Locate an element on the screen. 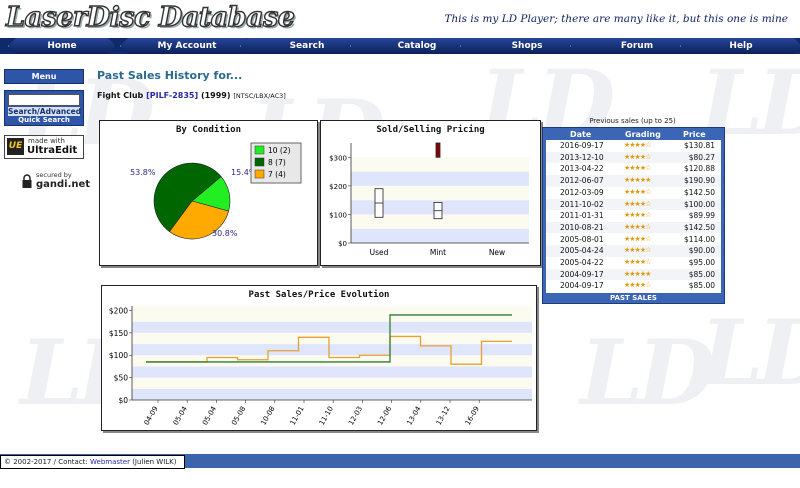  footer-name: (Julien WILK) is located at coordinates (154, 462).